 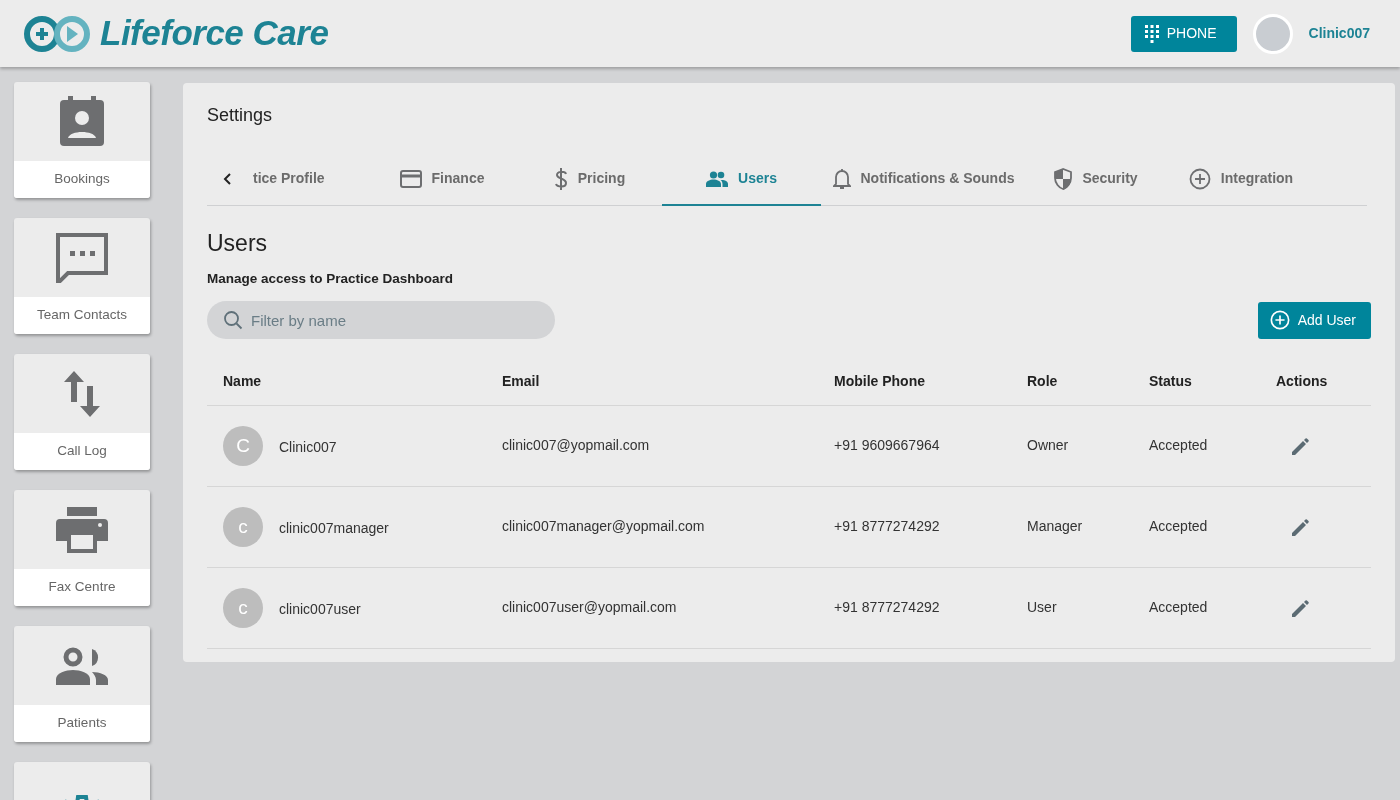 What do you see at coordinates (576, 445) in the screenshot?
I see `table-cell: clinic007@yopmail.com` at bounding box center [576, 445].